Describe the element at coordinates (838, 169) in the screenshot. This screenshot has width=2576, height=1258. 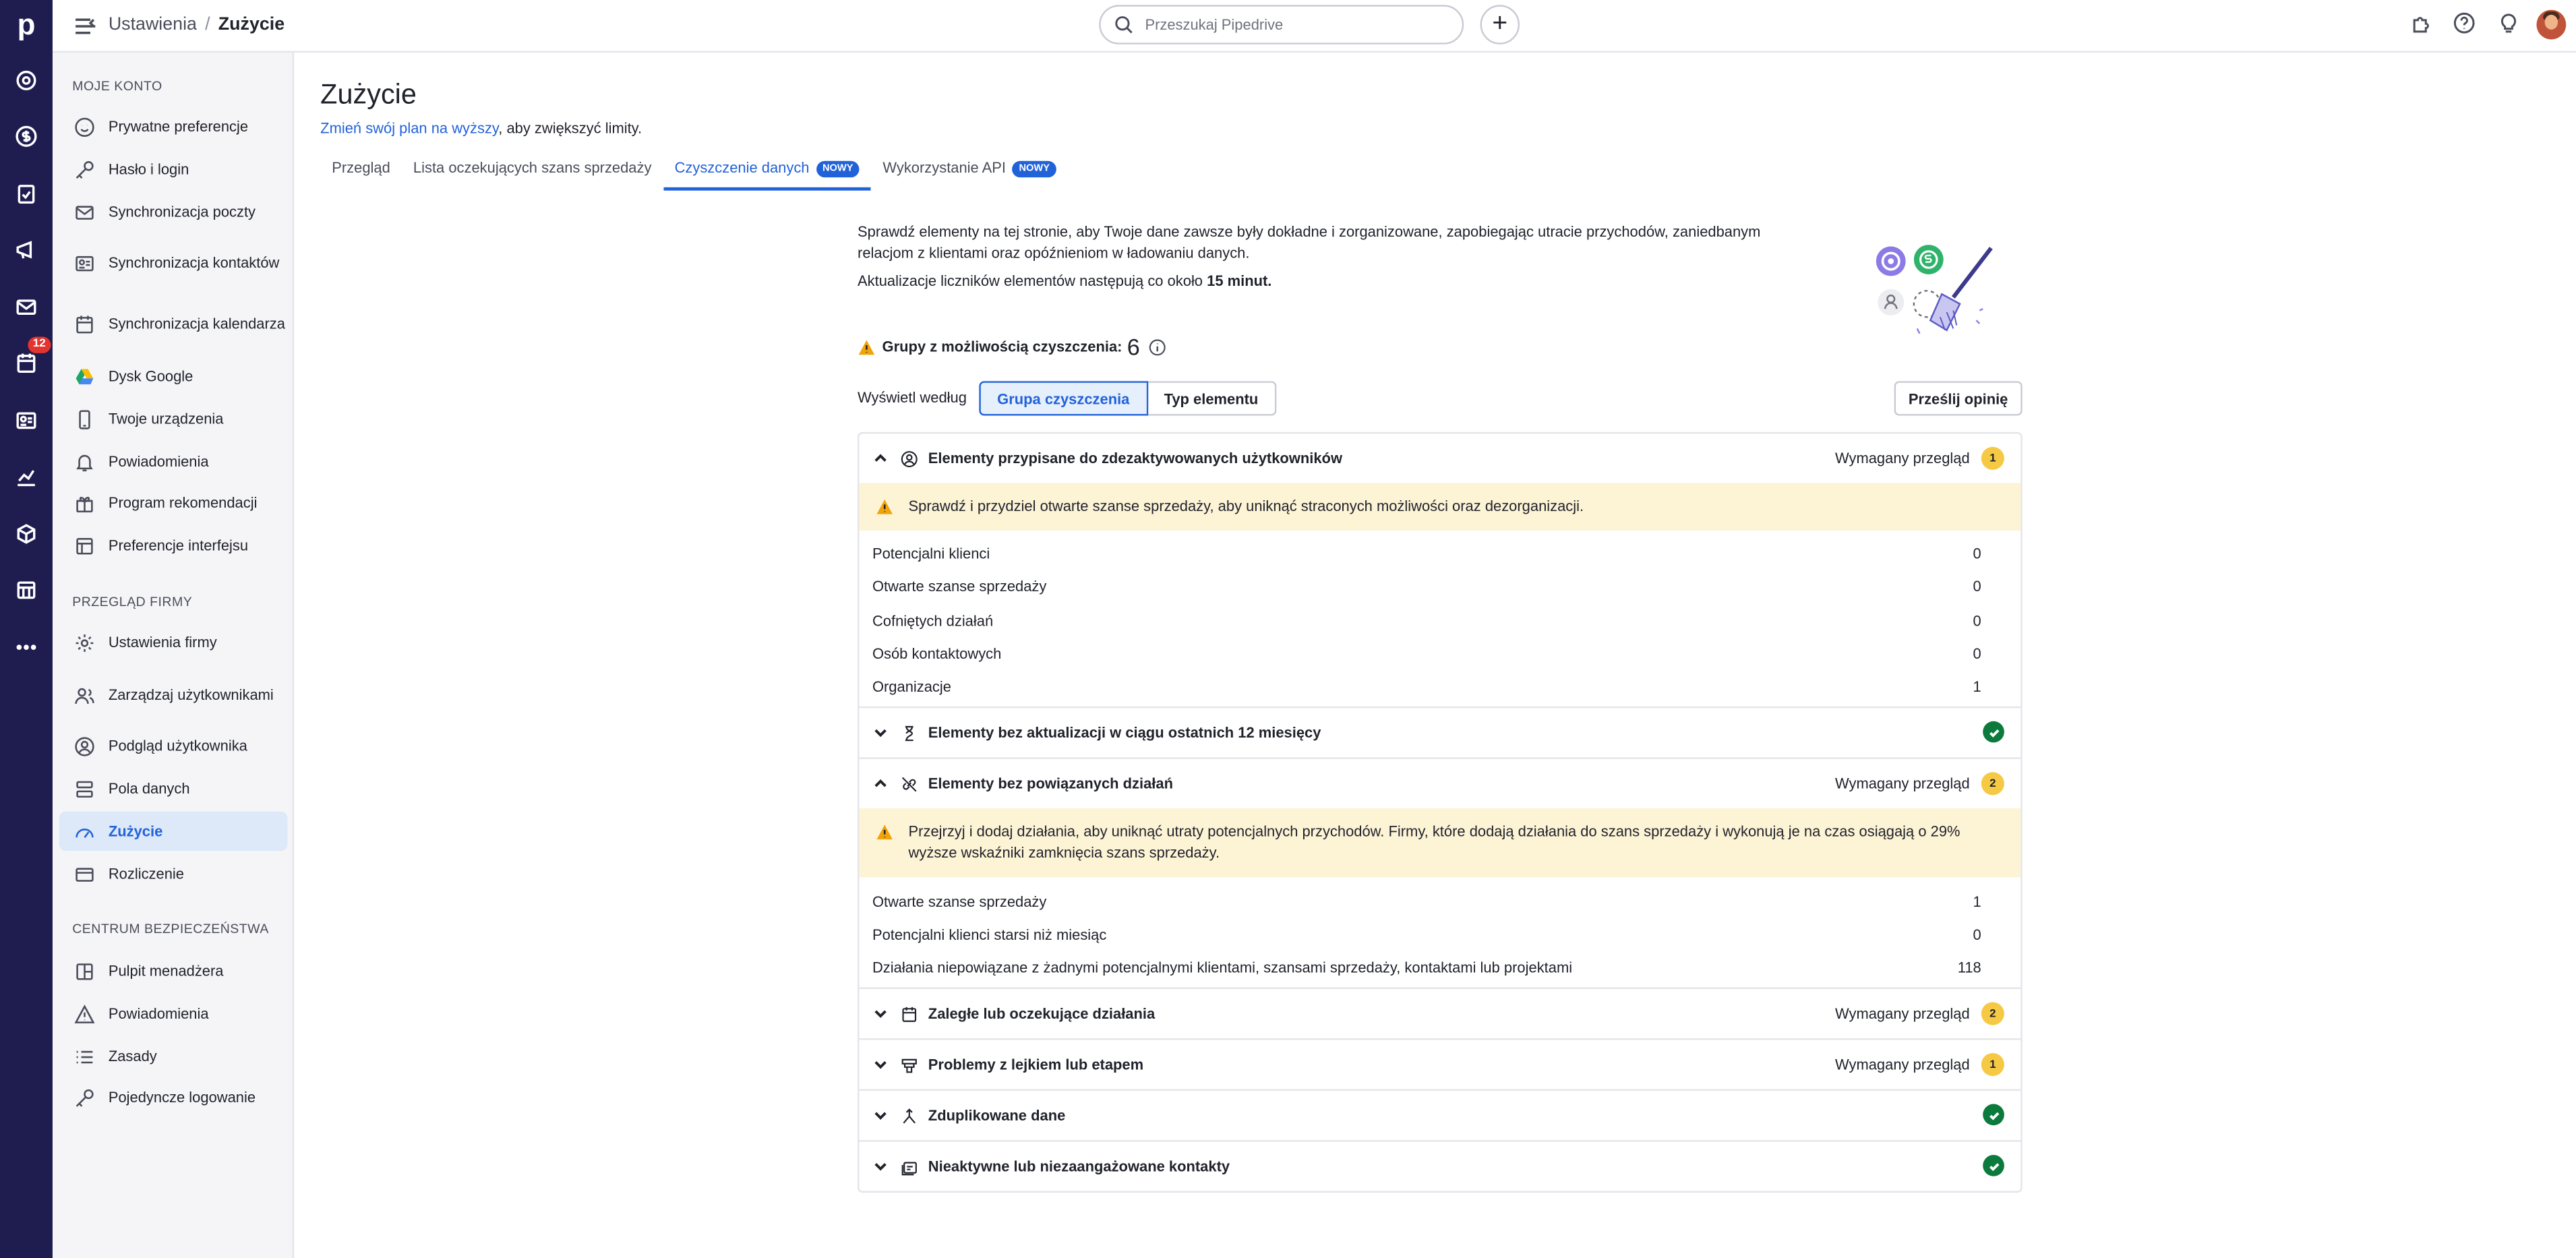
I see `new-badge: NOWY` at that location.